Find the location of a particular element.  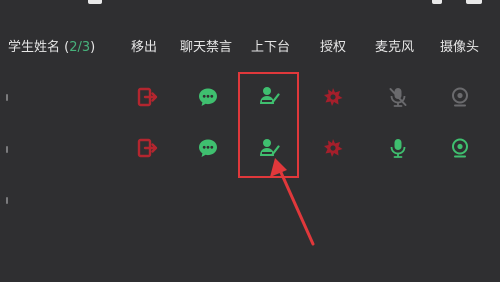

stage-header: 上下台 is located at coordinates (271, 47).